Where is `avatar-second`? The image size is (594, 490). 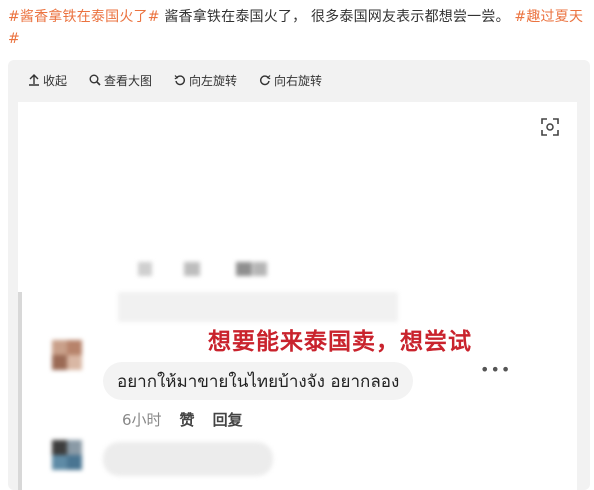
avatar-second is located at coordinates (67, 455).